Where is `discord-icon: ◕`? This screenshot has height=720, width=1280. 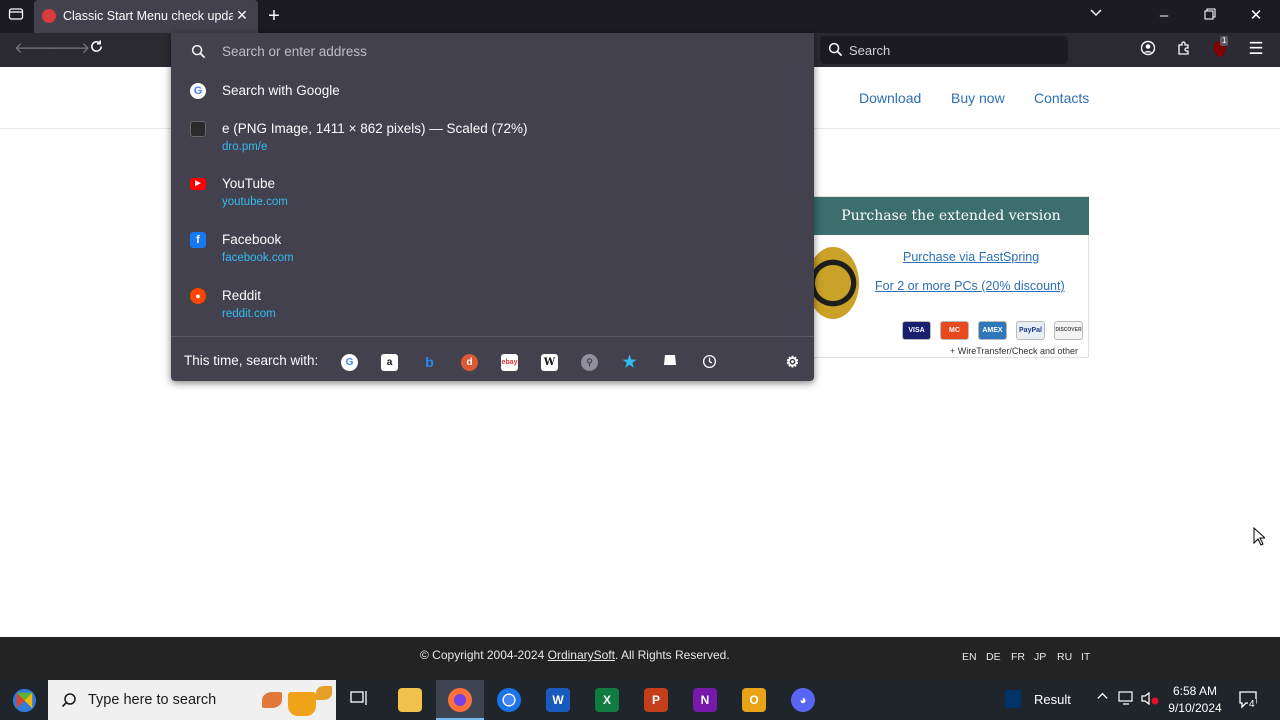
discord-icon: ◕ is located at coordinates (803, 700).